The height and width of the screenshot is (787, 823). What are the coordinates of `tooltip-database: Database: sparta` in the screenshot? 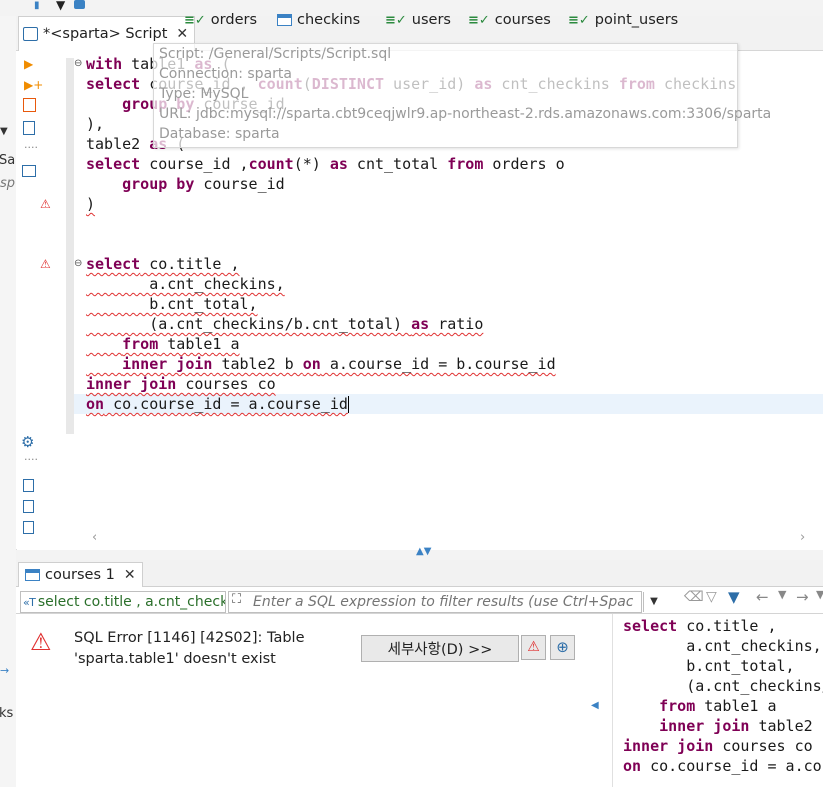 It's located at (219, 134).